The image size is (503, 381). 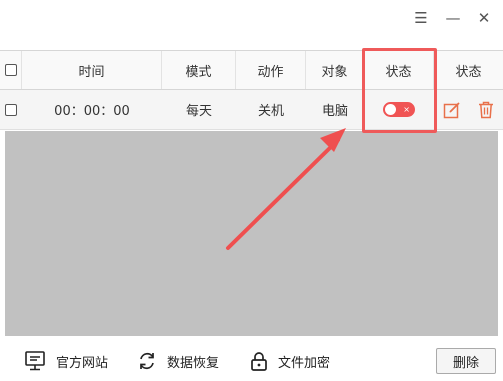 I want to click on header-mode: 模式, so click(x=199, y=70).